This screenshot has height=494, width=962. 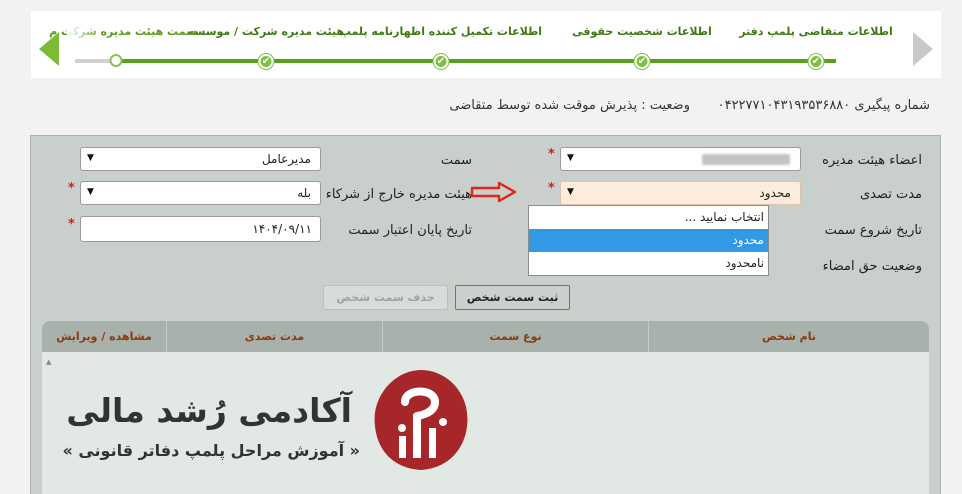 What do you see at coordinates (116, 60) in the screenshot?
I see `step-current-circle-icon` at bounding box center [116, 60].